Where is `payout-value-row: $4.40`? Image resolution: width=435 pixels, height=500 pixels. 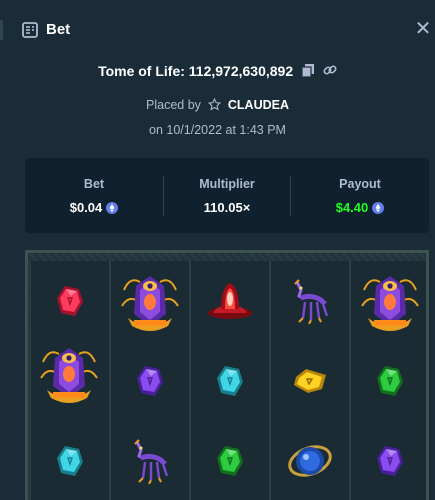 payout-value-row: $4.40 is located at coordinates (360, 208).